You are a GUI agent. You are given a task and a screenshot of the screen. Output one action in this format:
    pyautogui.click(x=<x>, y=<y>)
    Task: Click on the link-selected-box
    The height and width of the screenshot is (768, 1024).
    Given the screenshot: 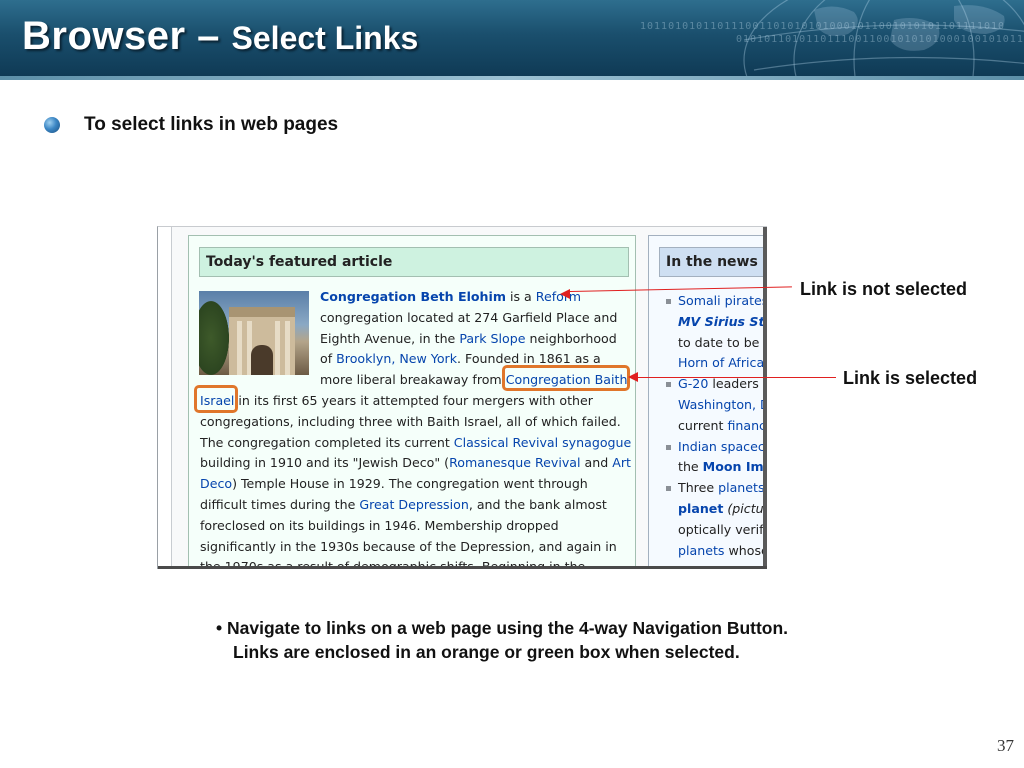 What is the action you would take?
    pyautogui.click(x=566, y=378)
    